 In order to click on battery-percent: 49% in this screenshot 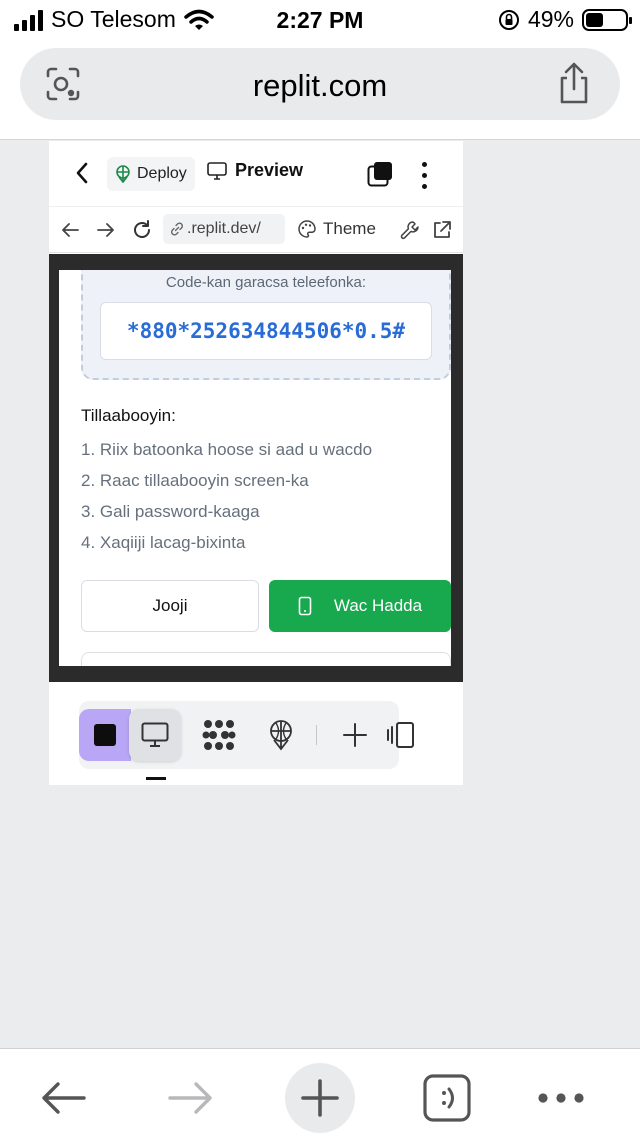, I will do `click(550, 19)`.